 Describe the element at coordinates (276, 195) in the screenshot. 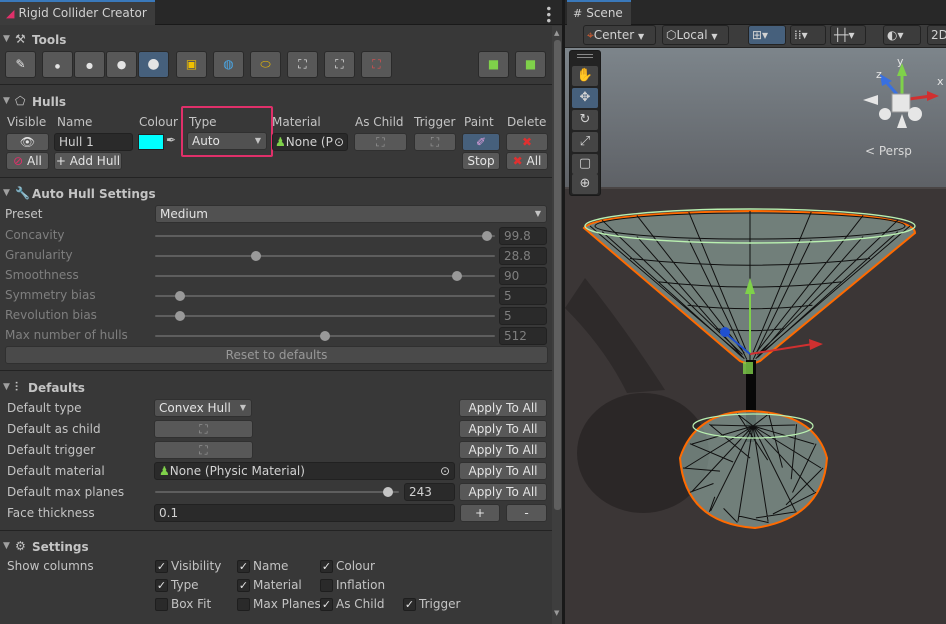

I see `auto-hull-section-header: ▼ 🔧 Auto Hull Settings` at that location.